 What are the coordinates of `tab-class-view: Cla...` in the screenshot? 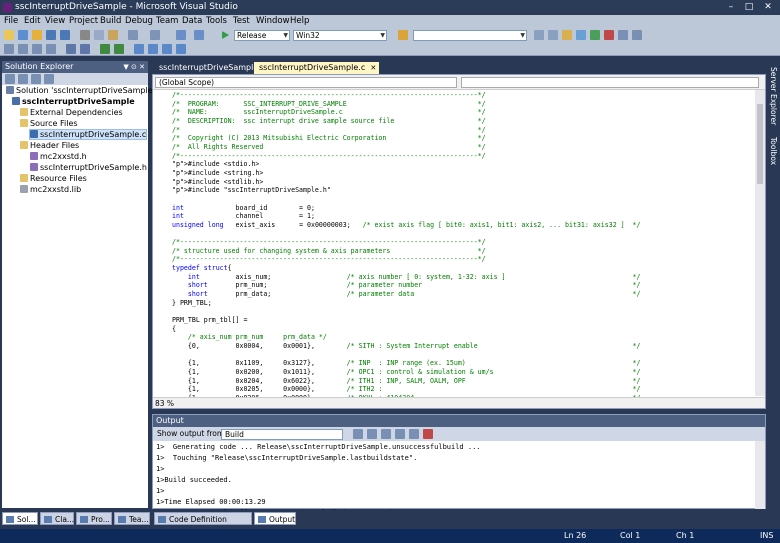 It's located at (57, 518).